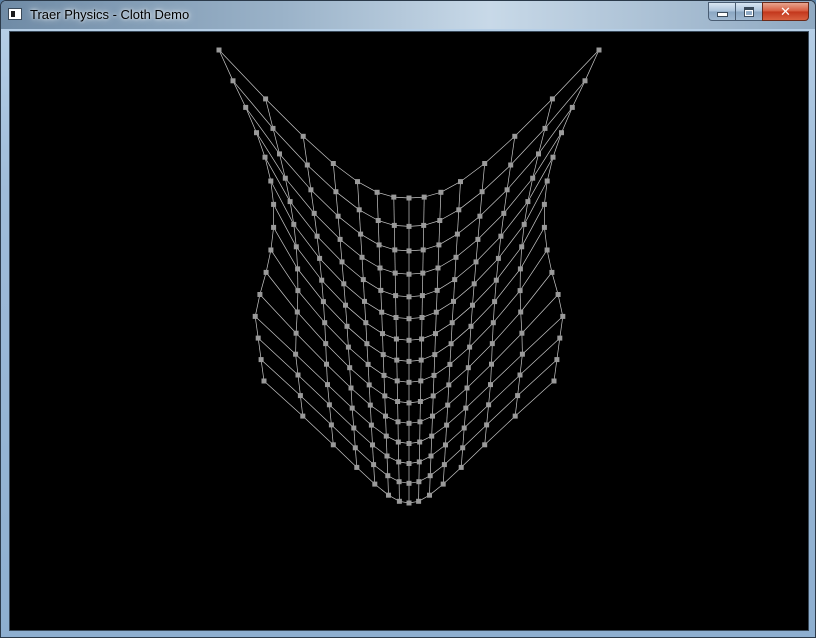  I want to click on maximize-icon, so click(749, 11).